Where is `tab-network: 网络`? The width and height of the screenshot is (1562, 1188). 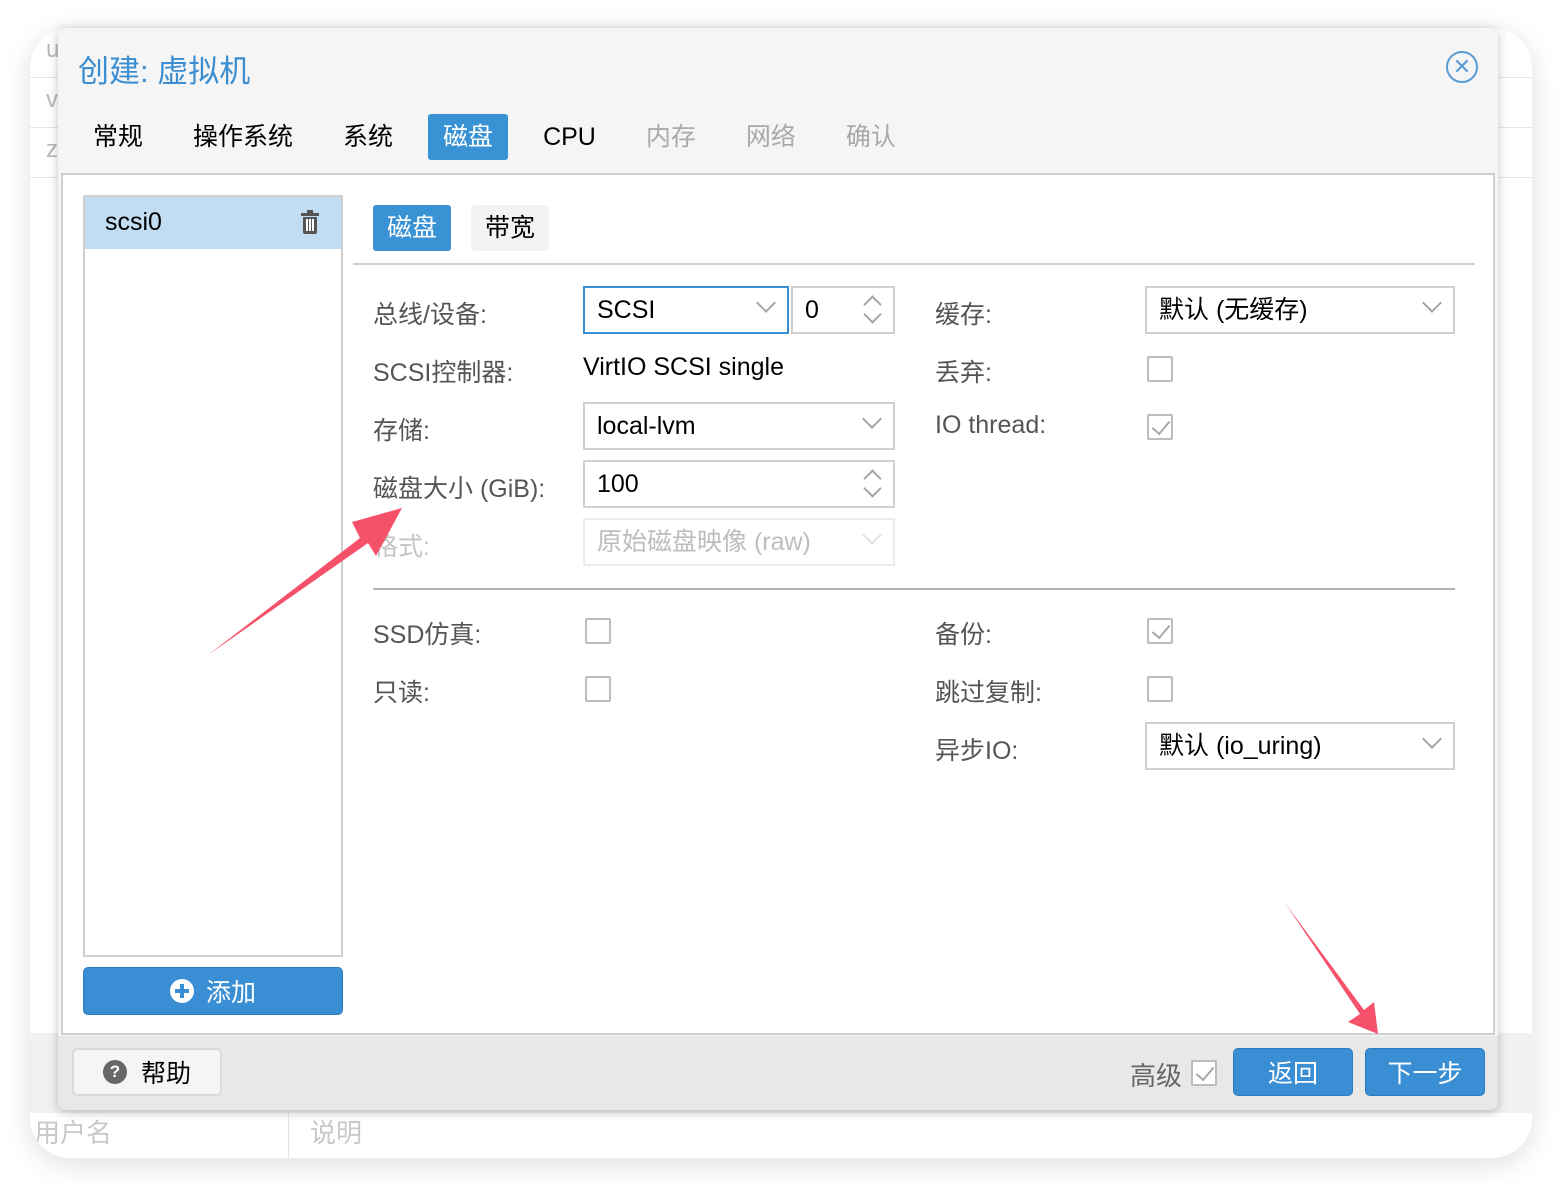
tab-network: 网络 is located at coordinates (770, 137).